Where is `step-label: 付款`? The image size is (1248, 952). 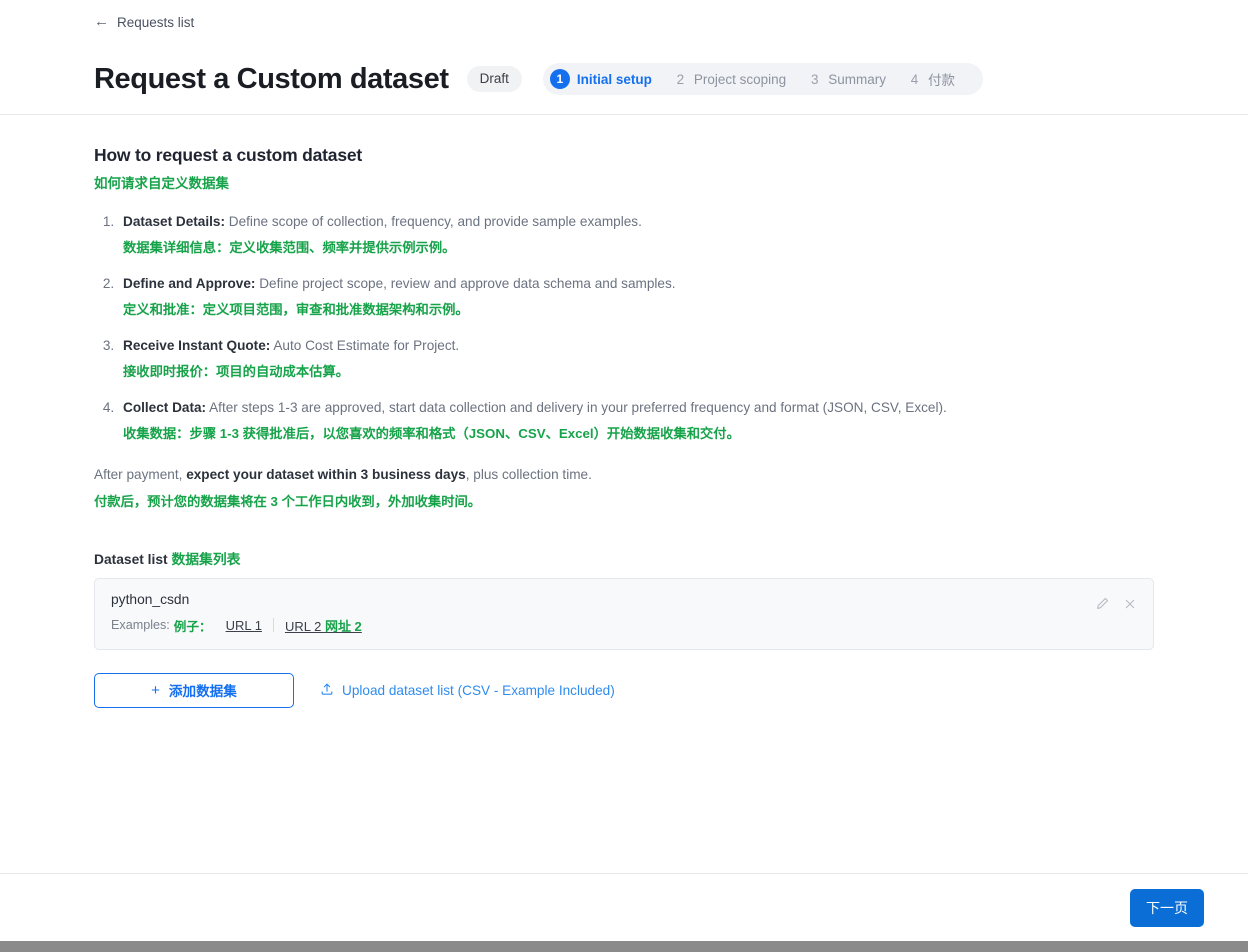 step-label: 付款 is located at coordinates (941, 80).